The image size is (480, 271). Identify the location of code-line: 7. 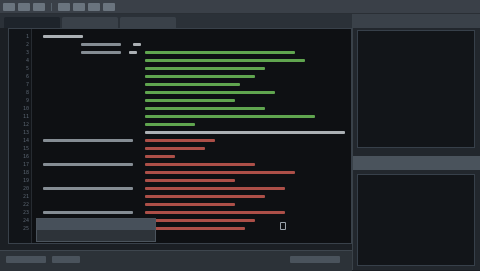
(187, 85).